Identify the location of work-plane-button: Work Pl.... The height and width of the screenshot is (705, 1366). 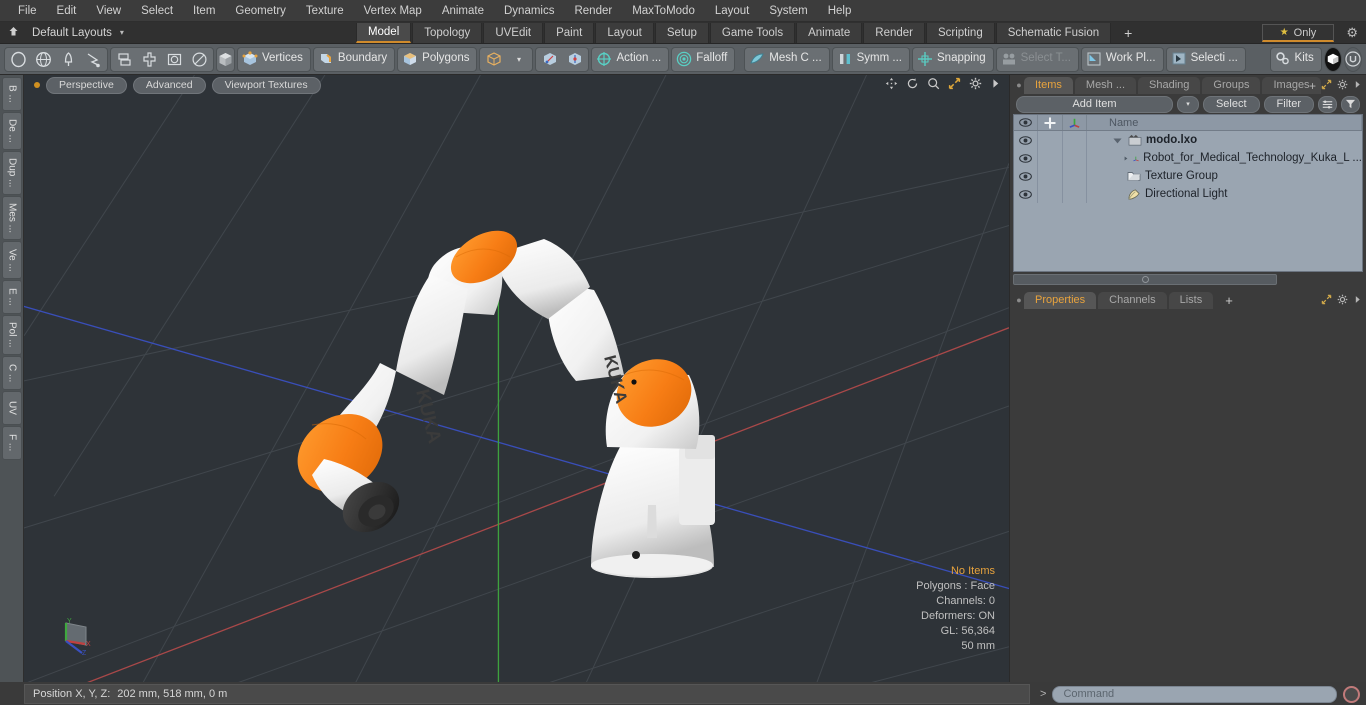
(1122, 59).